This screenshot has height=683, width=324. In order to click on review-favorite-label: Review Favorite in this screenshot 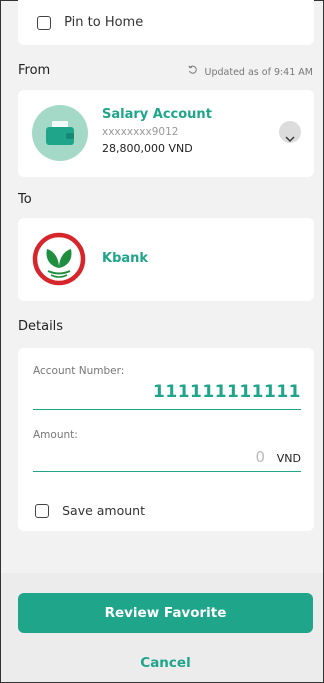, I will do `click(166, 613)`.